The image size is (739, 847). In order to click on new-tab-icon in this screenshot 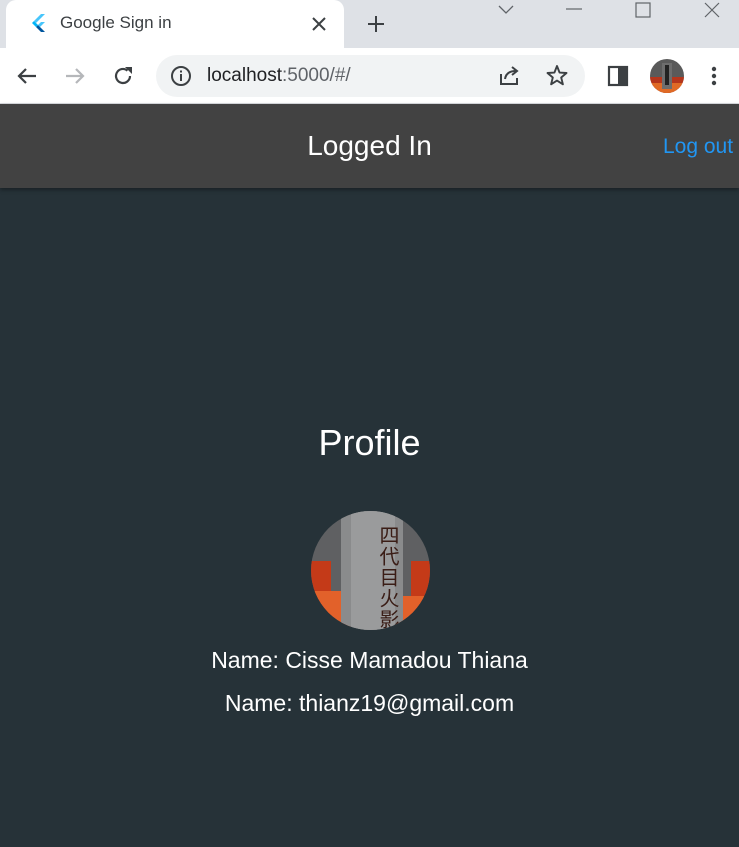, I will do `click(376, 24)`.